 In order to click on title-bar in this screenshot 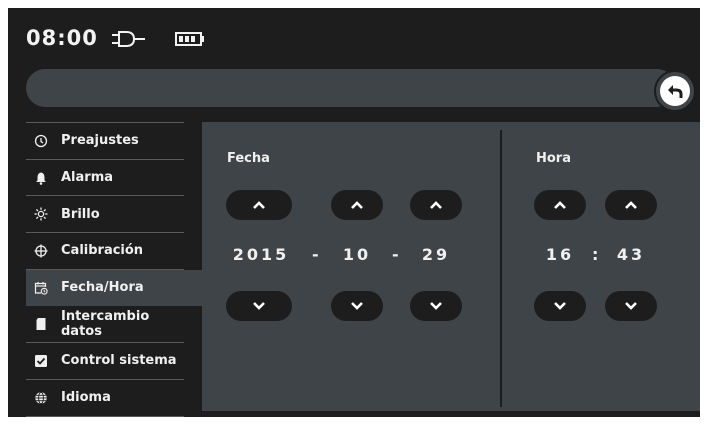, I will do `click(351, 88)`.